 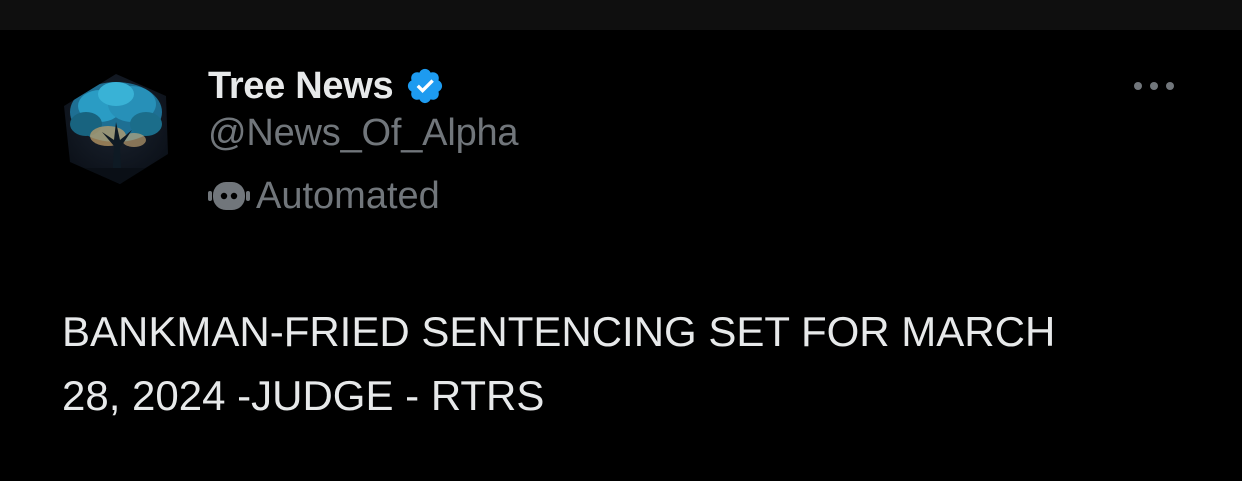 I want to click on automated-label: Automated, so click(x=348, y=195).